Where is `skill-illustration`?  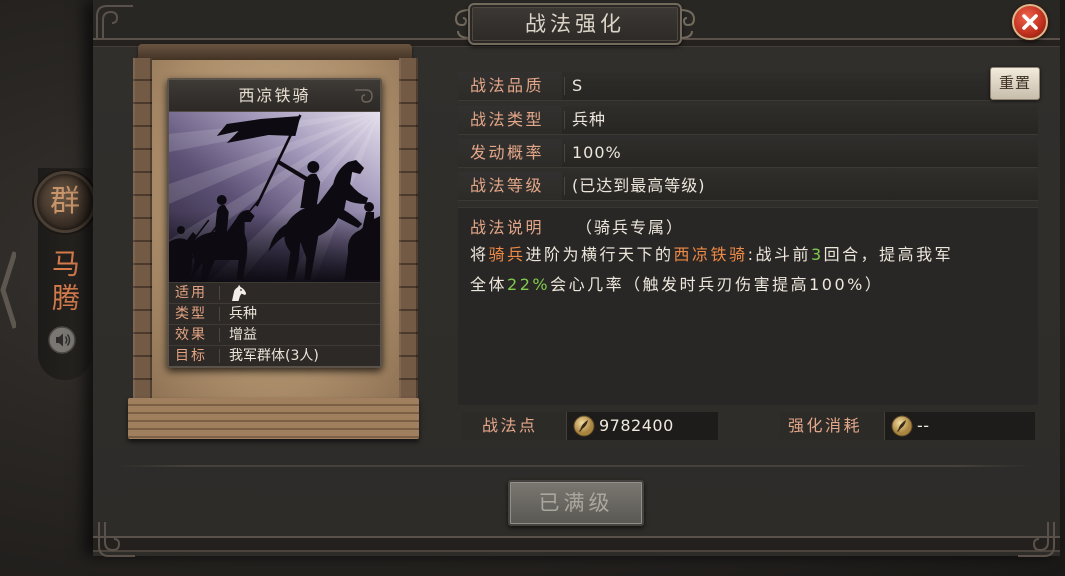
skill-illustration is located at coordinates (274, 197).